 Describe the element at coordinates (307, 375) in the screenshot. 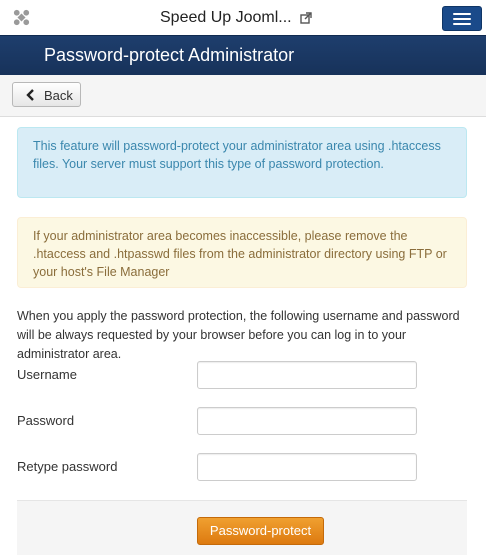

I see `username-input` at that location.